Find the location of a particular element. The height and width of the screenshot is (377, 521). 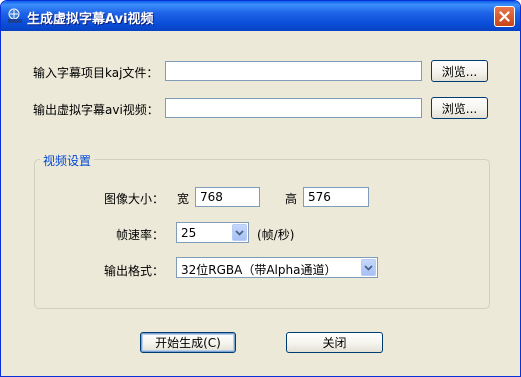

height-label: 高 is located at coordinates (291, 199).